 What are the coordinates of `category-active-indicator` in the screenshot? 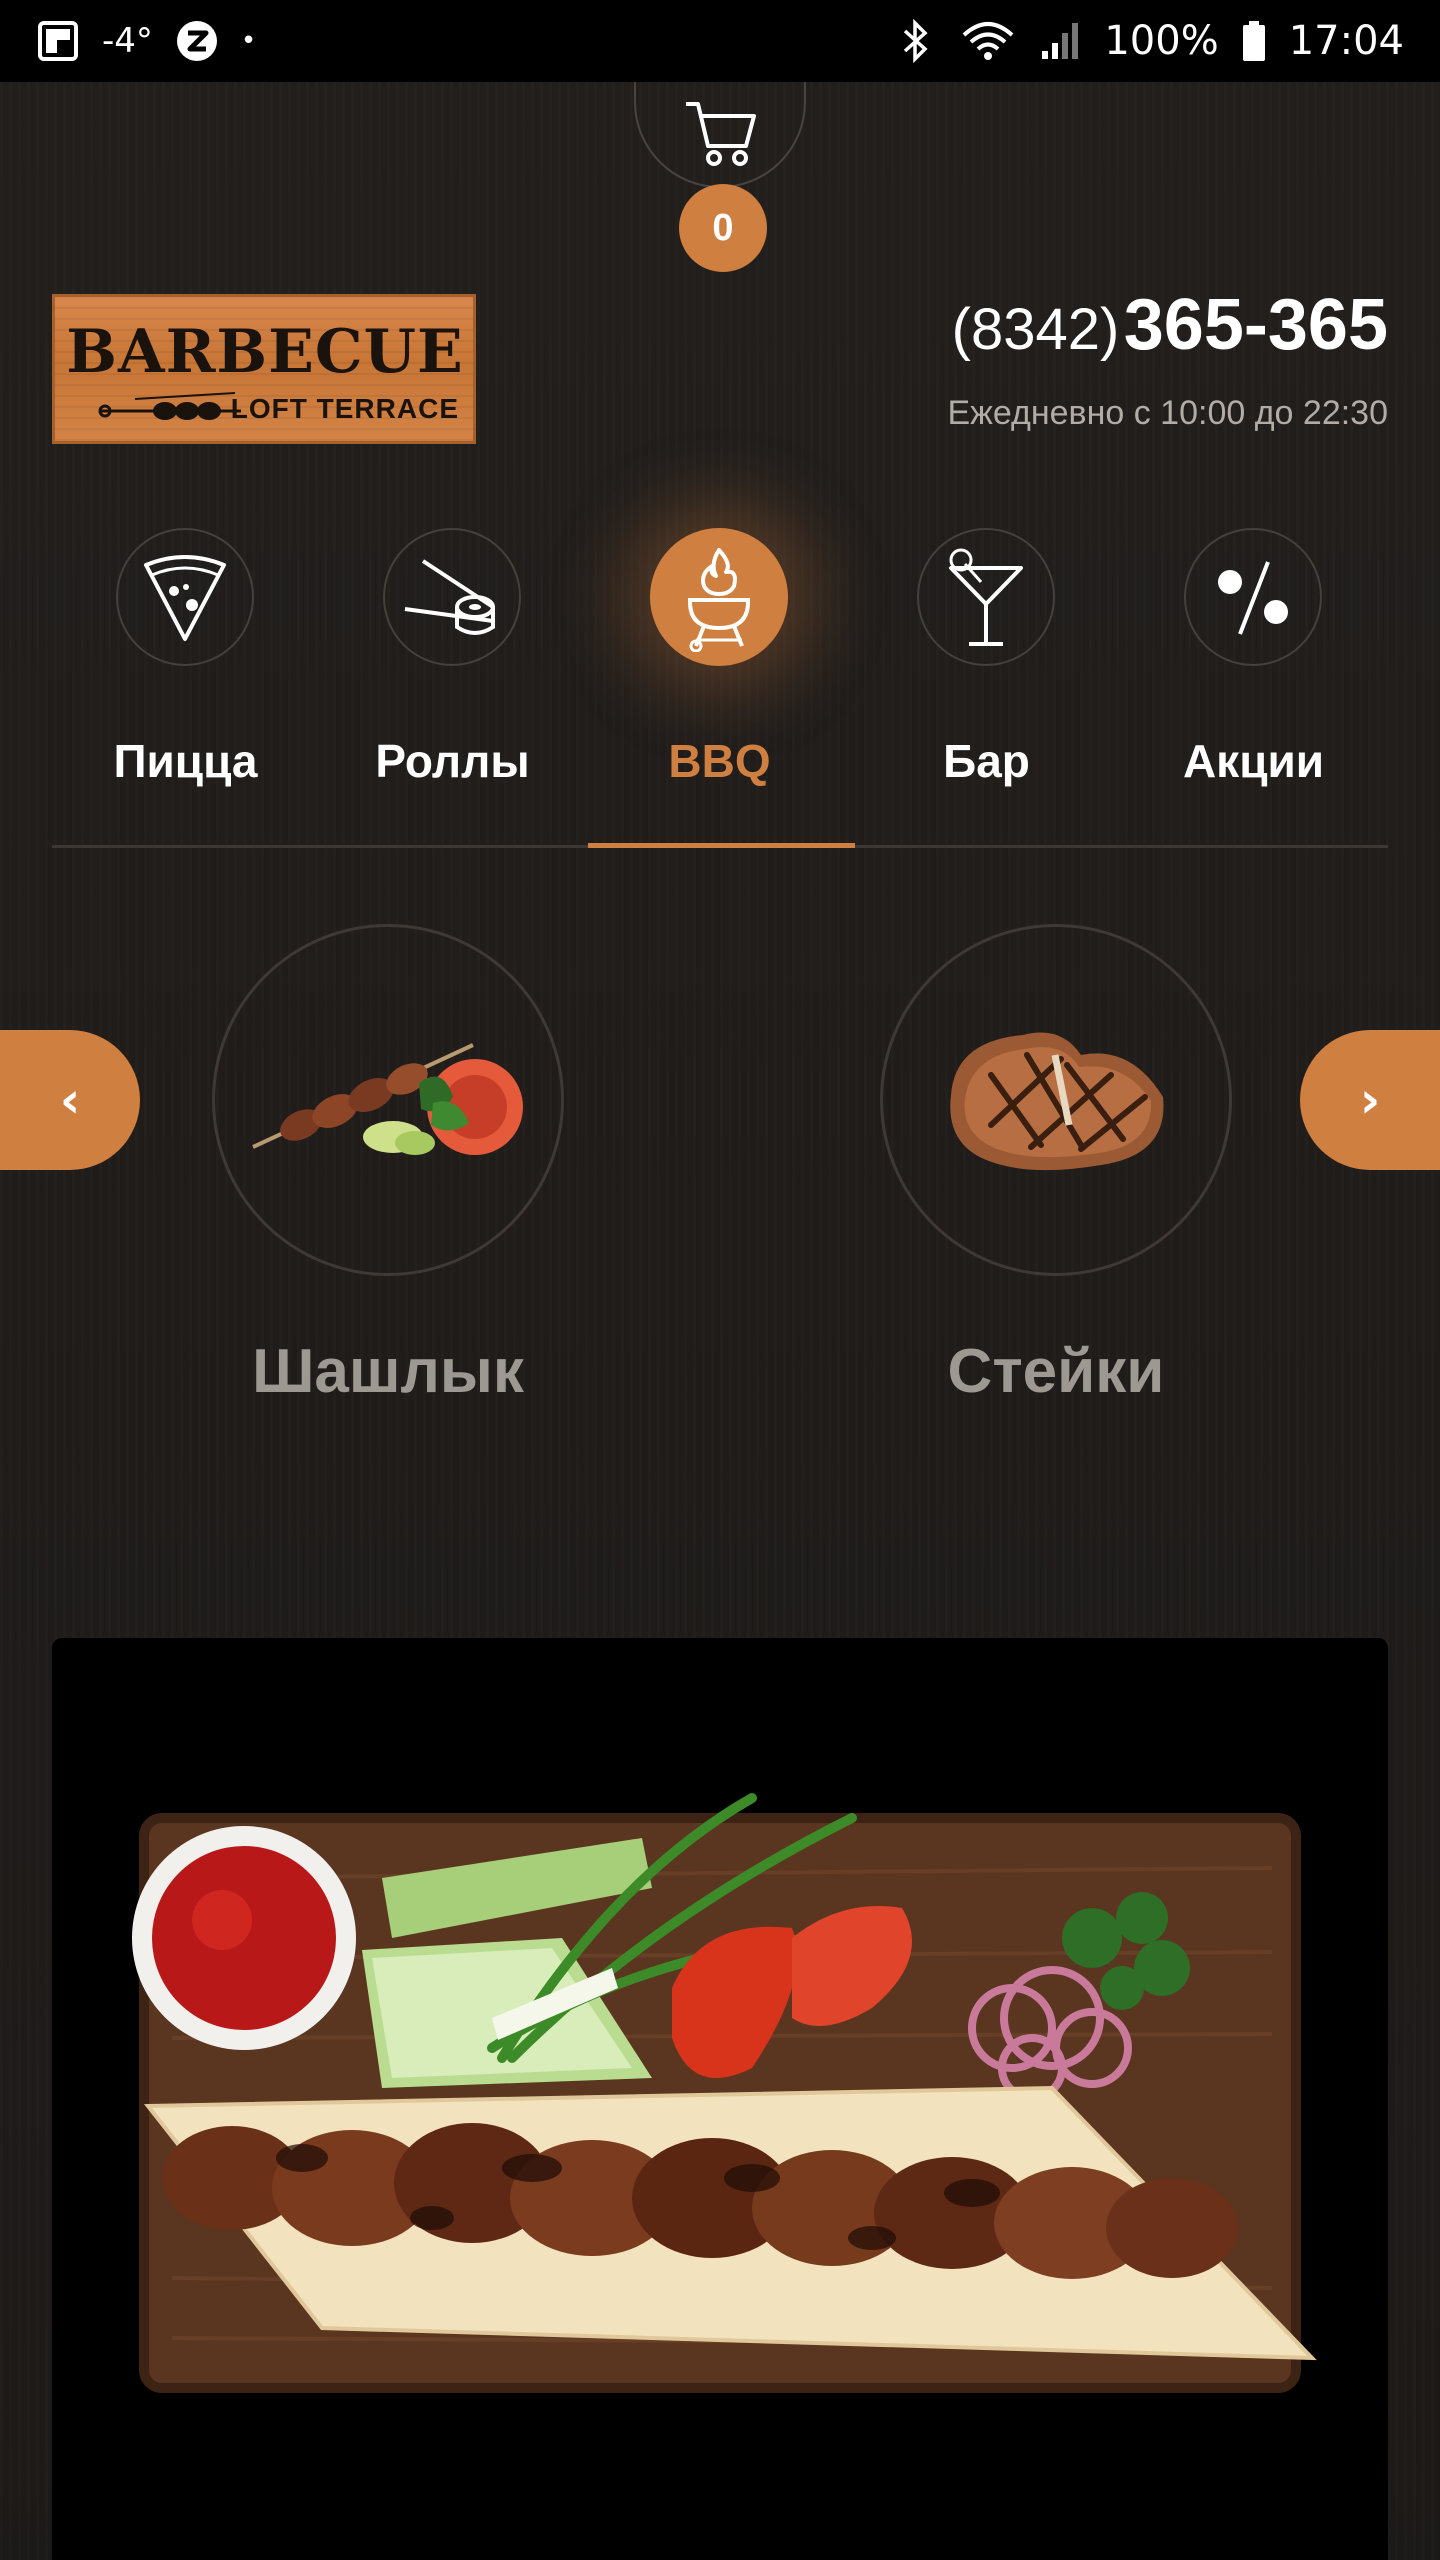 It's located at (721, 845).